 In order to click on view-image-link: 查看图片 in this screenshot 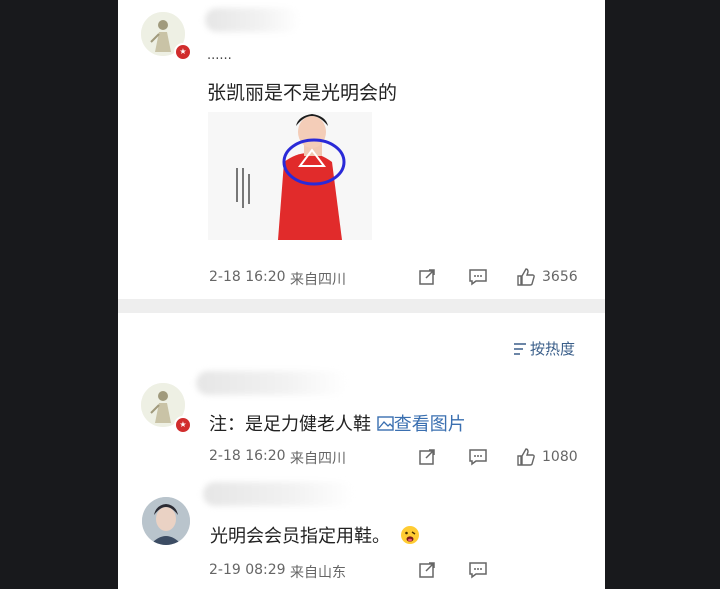, I will do `click(421, 424)`.